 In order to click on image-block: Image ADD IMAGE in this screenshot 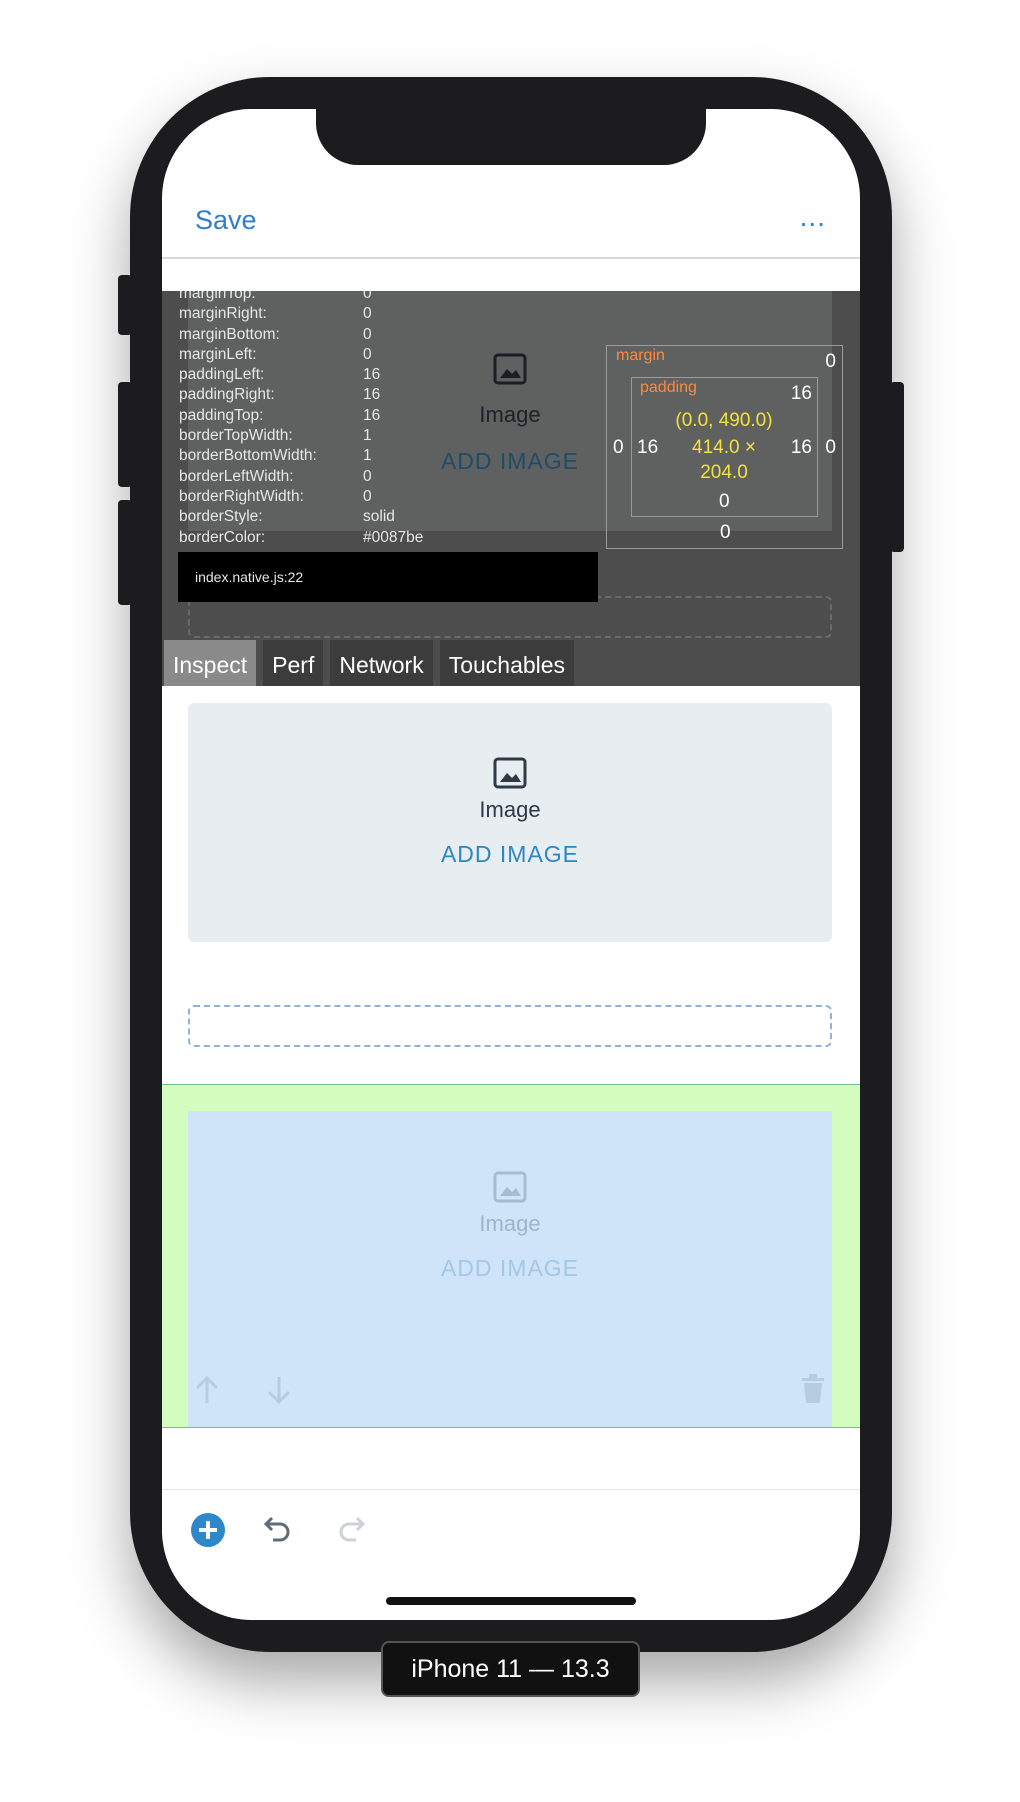, I will do `click(510, 822)`.